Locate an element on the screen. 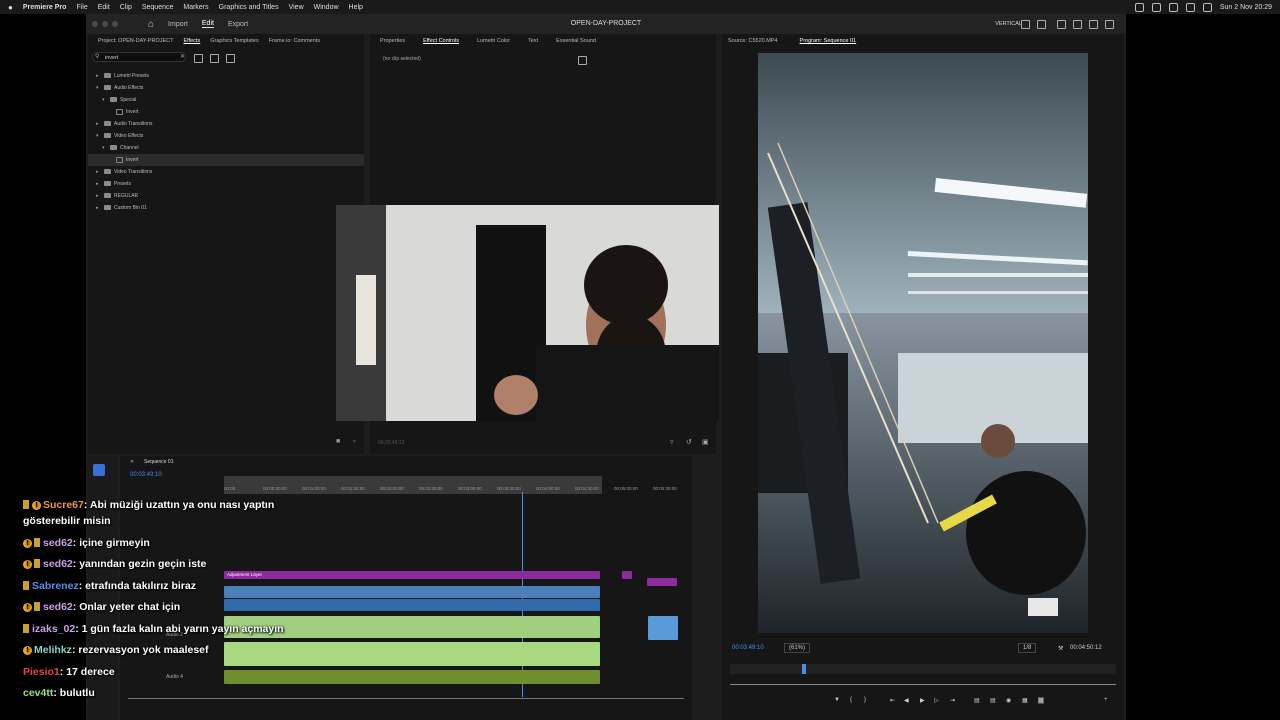 The height and width of the screenshot is (720, 1280). tab-program: Program: Sequence 01 is located at coordinates (828, 41).